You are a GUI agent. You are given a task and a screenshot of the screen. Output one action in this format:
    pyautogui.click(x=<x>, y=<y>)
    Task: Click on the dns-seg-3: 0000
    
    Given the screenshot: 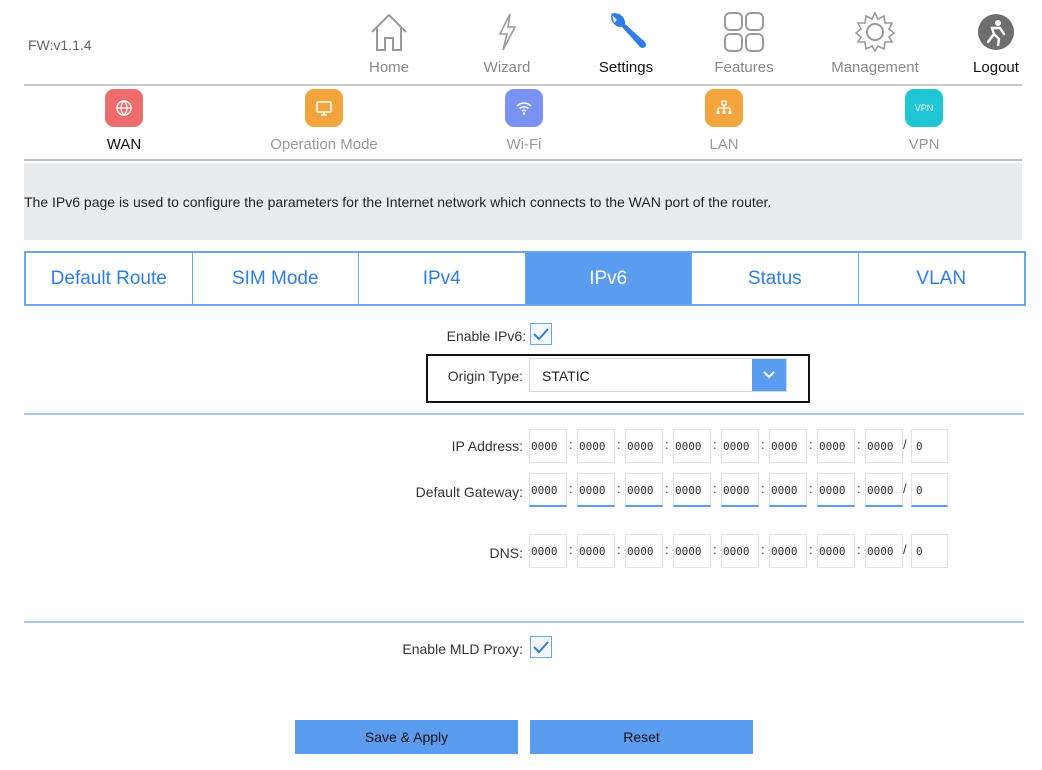 What is the action you would take?
    pyautogui.click(x=644, y=551)
    